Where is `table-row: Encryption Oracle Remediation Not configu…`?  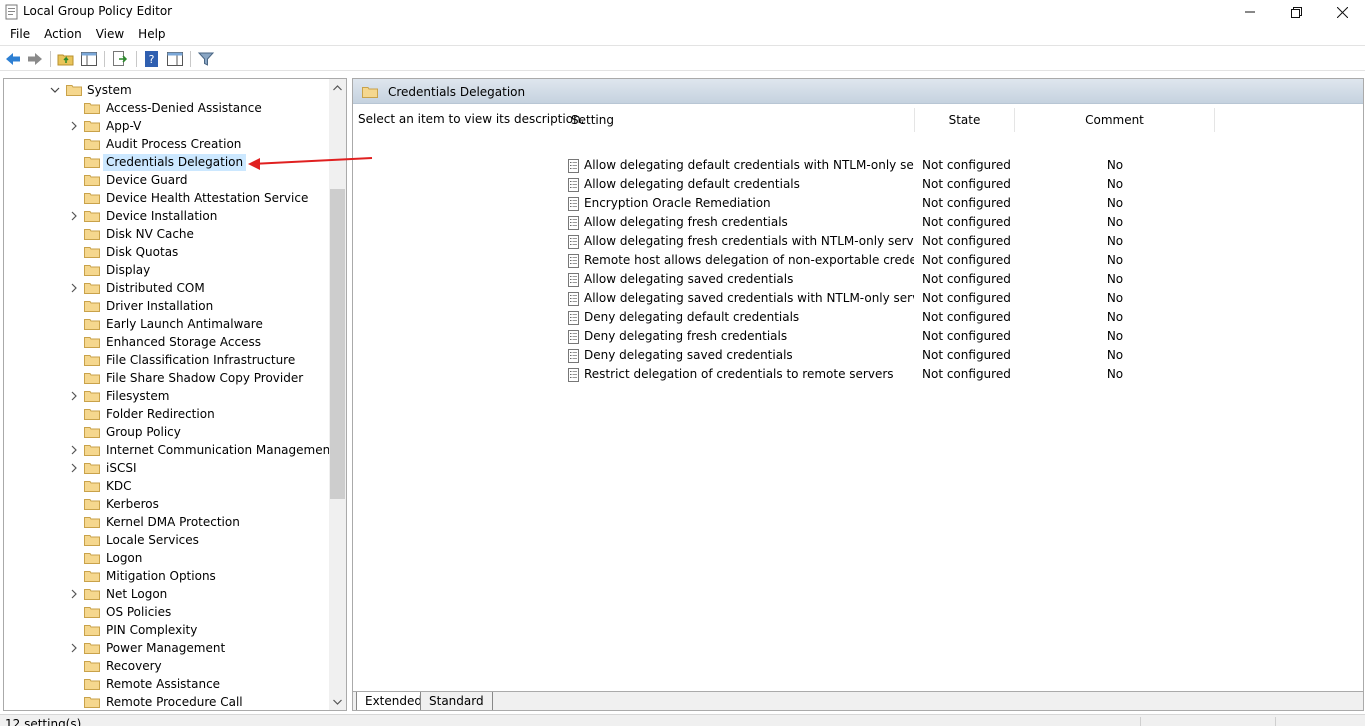 table-row: Encryption Oracle Remediation Not configu… is located at coordinates (959, 203).